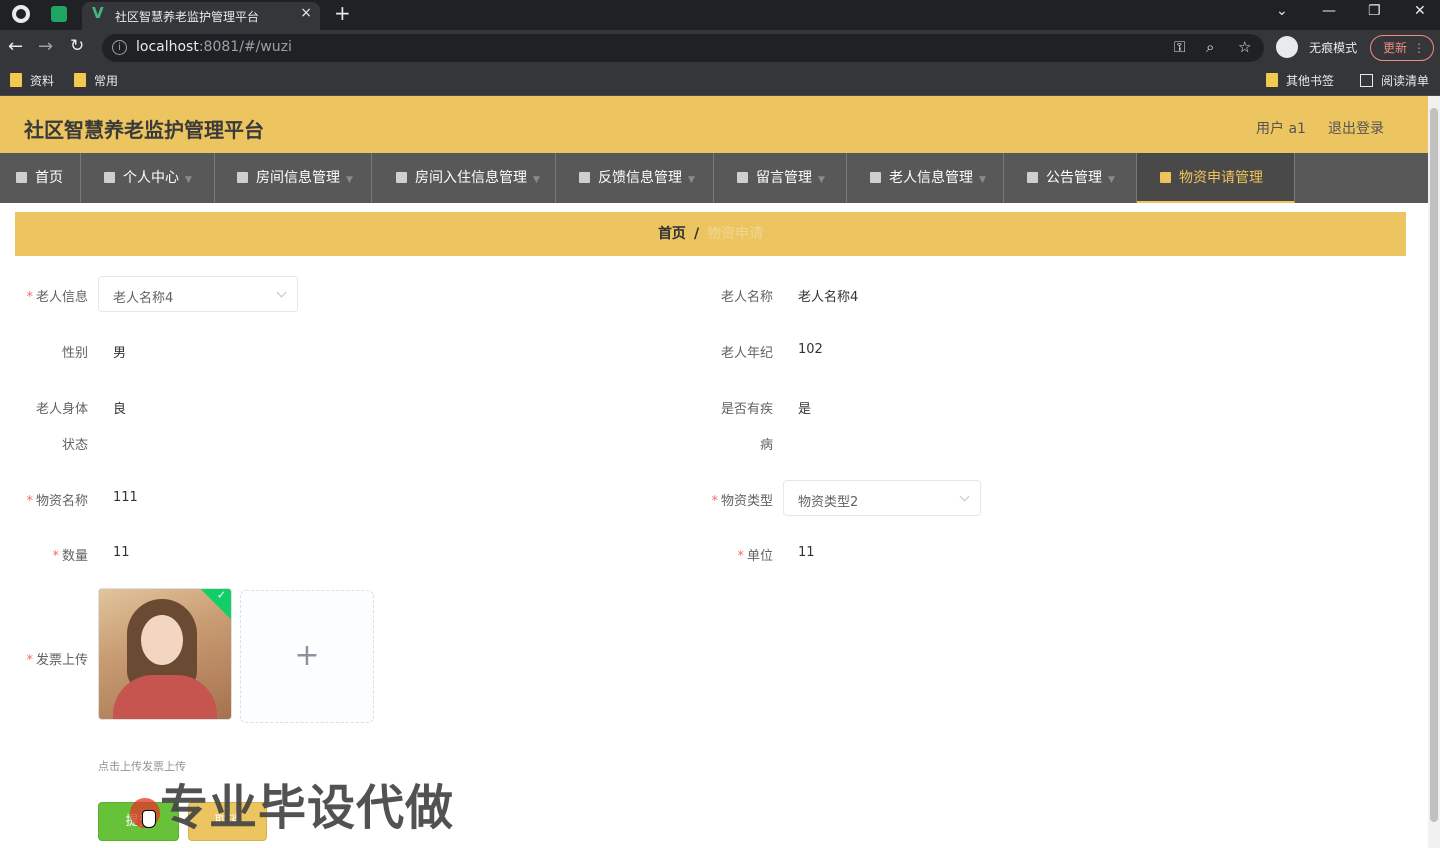 The height and width of the screenshot is (848, 1440). What do you see at coordinates (96, 80) in the screenshot?
I see `bookmark-folder: 常用` at bounding box center [96, 80].